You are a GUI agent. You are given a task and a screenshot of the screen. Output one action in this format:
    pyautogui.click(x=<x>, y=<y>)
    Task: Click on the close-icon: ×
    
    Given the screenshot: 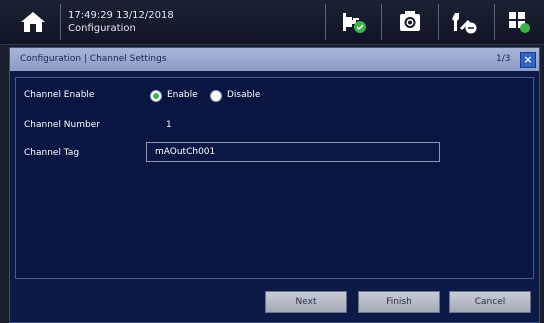 What is the action you would take?
    pyautogui.click(x=528, y=59)
    